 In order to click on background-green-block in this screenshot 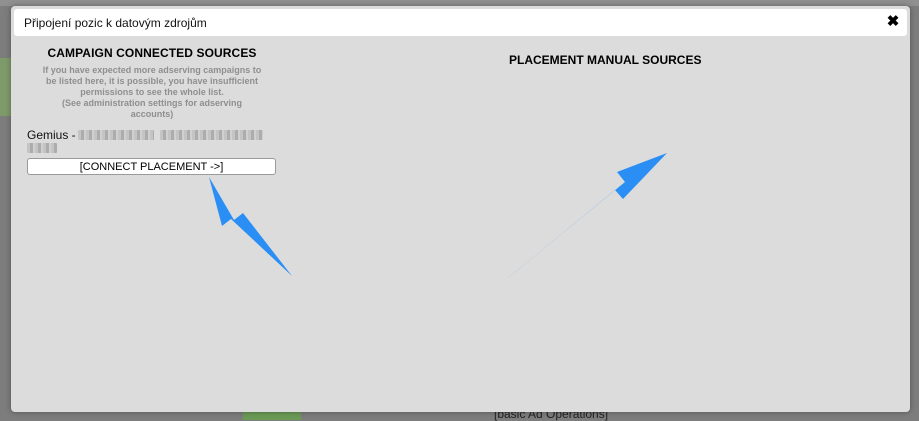, I will do `click(5, 87)`.